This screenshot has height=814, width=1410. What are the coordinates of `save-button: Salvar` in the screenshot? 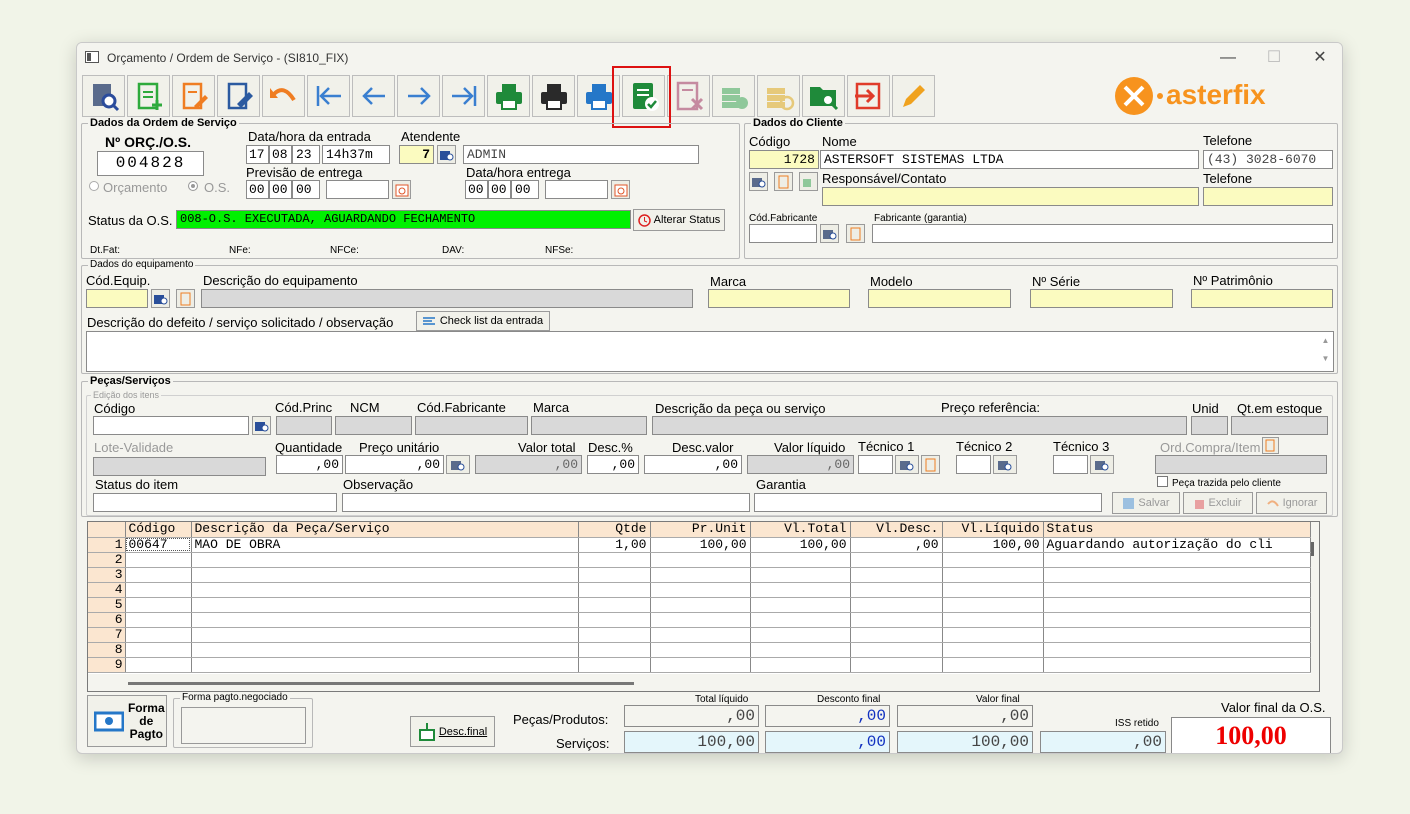 It's located at (1146, 503).